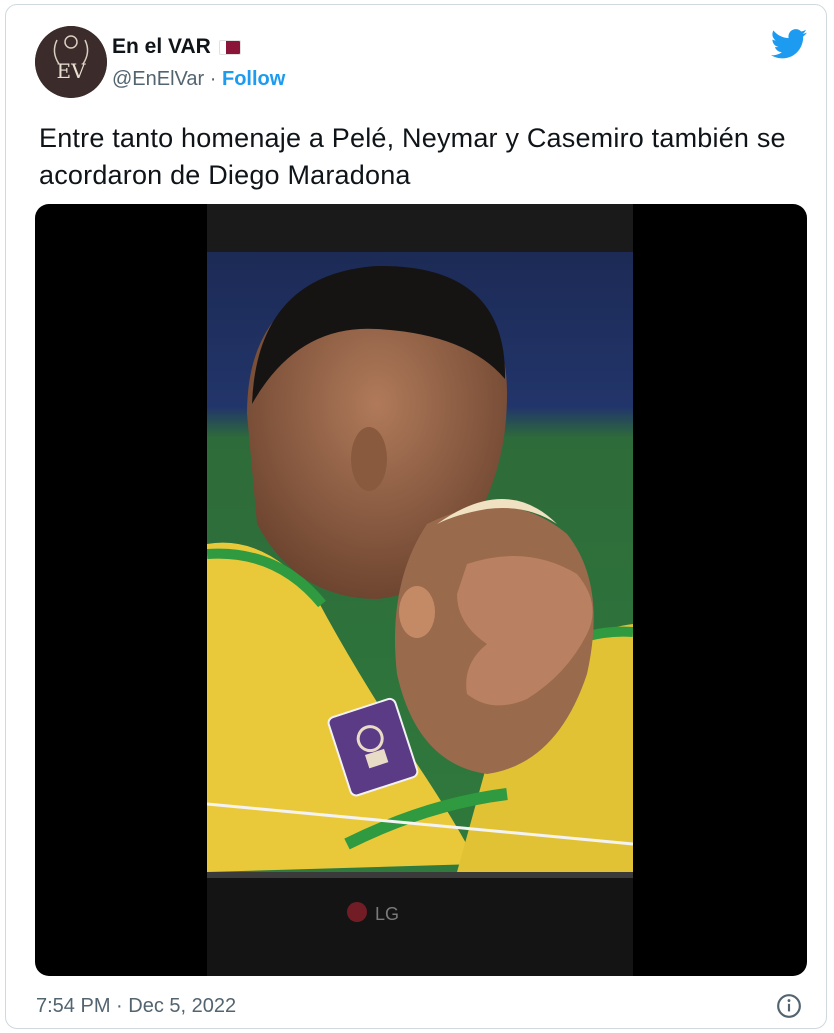 The width and height of the screenshot is (834, 1033). I want to click on info-icon, so click(789, 1006).